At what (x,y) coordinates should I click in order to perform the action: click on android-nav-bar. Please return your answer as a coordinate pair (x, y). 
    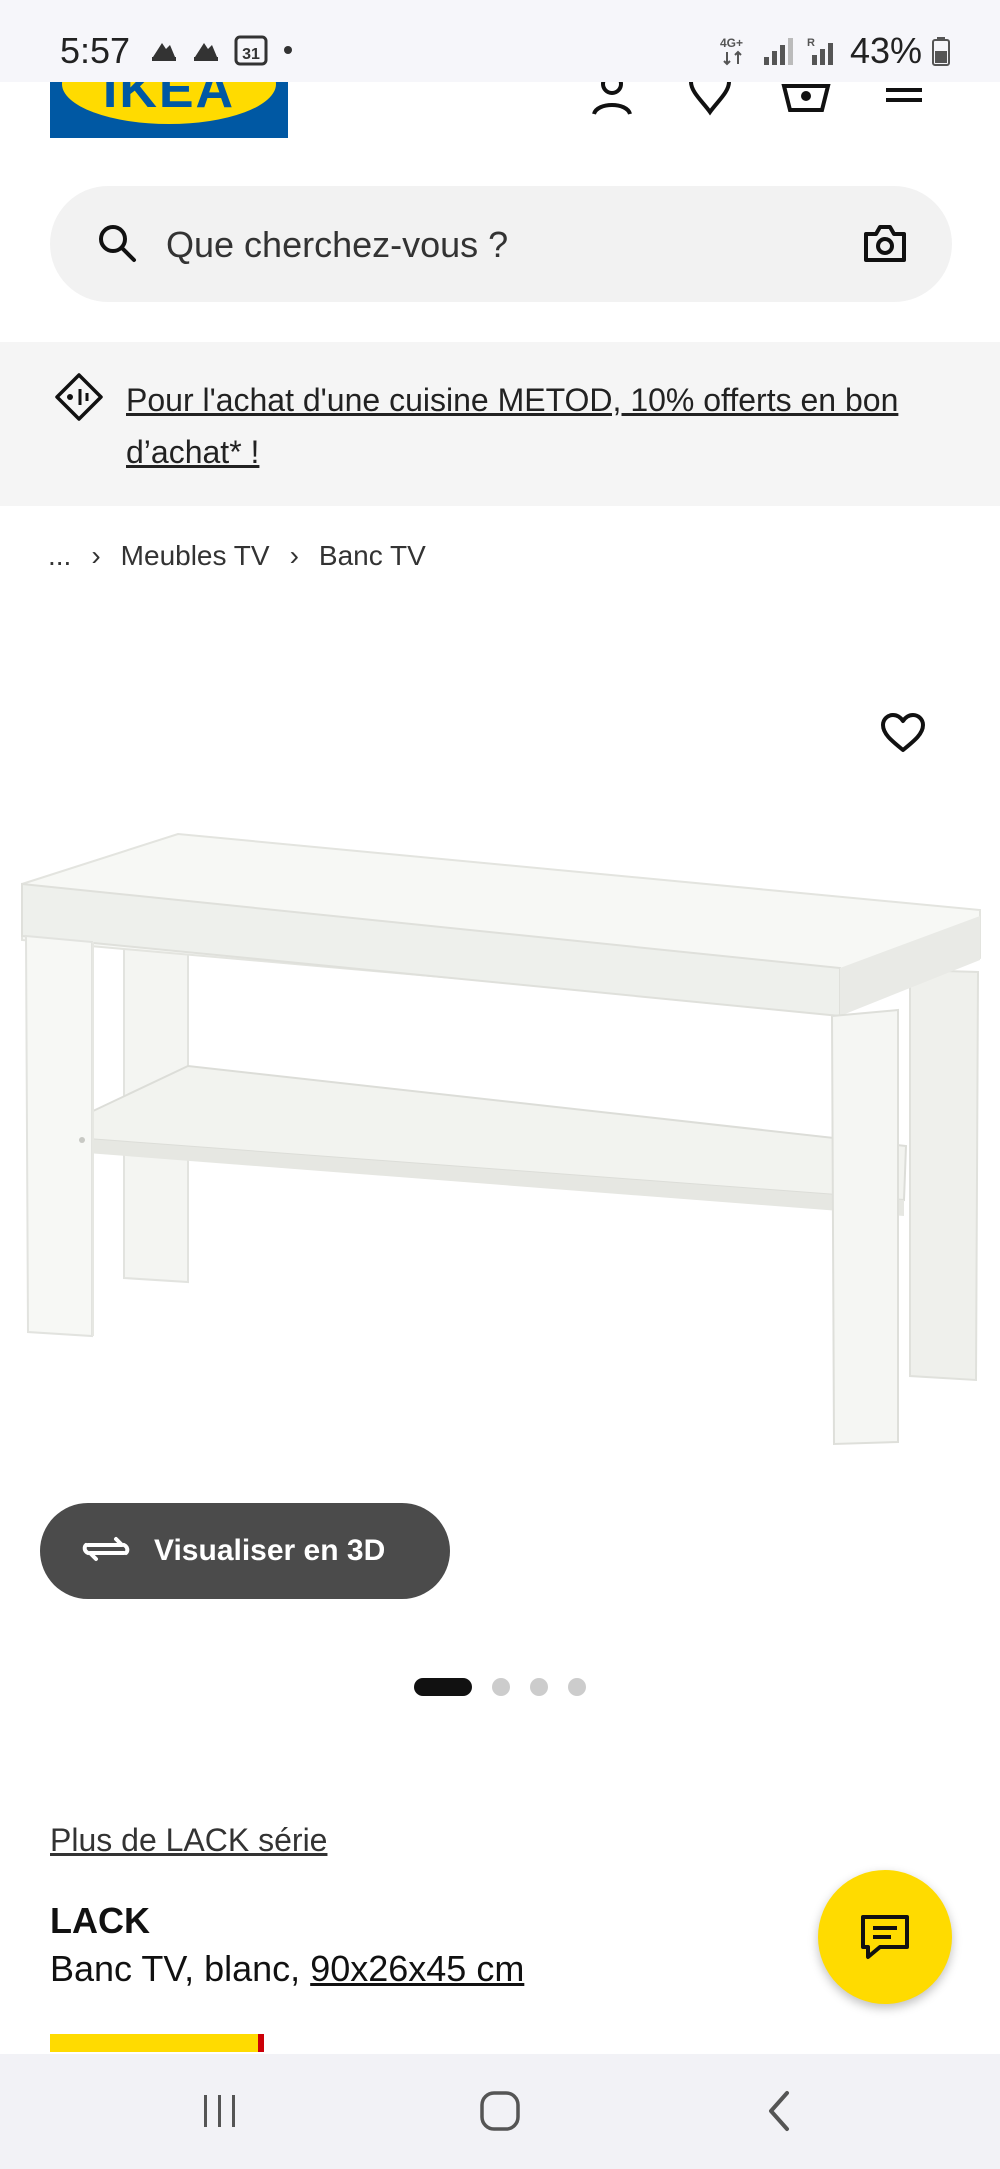
    Looking at the image, I should click on (500, 2111).